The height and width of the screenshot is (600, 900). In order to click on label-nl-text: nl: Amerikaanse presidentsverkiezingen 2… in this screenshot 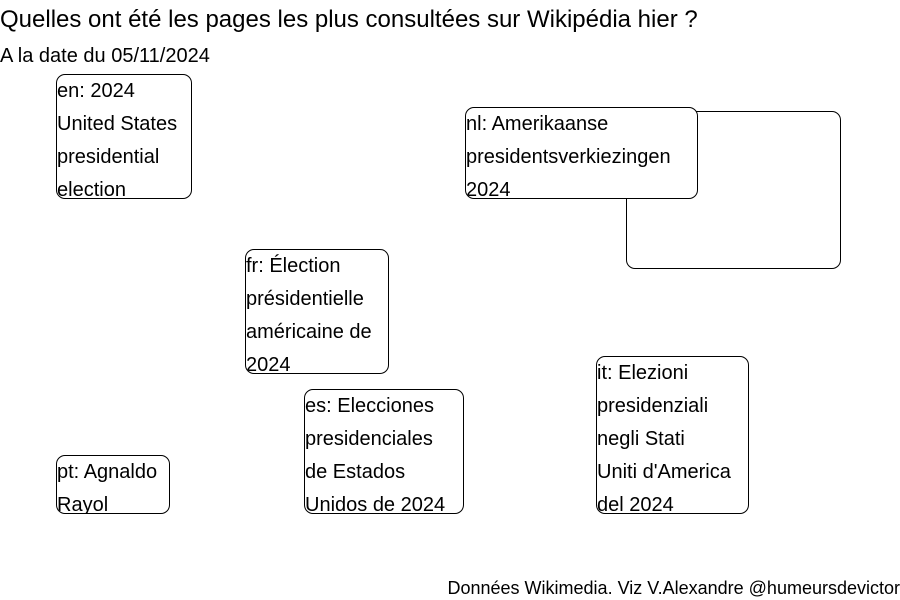, I will do `click(568, 156)`.